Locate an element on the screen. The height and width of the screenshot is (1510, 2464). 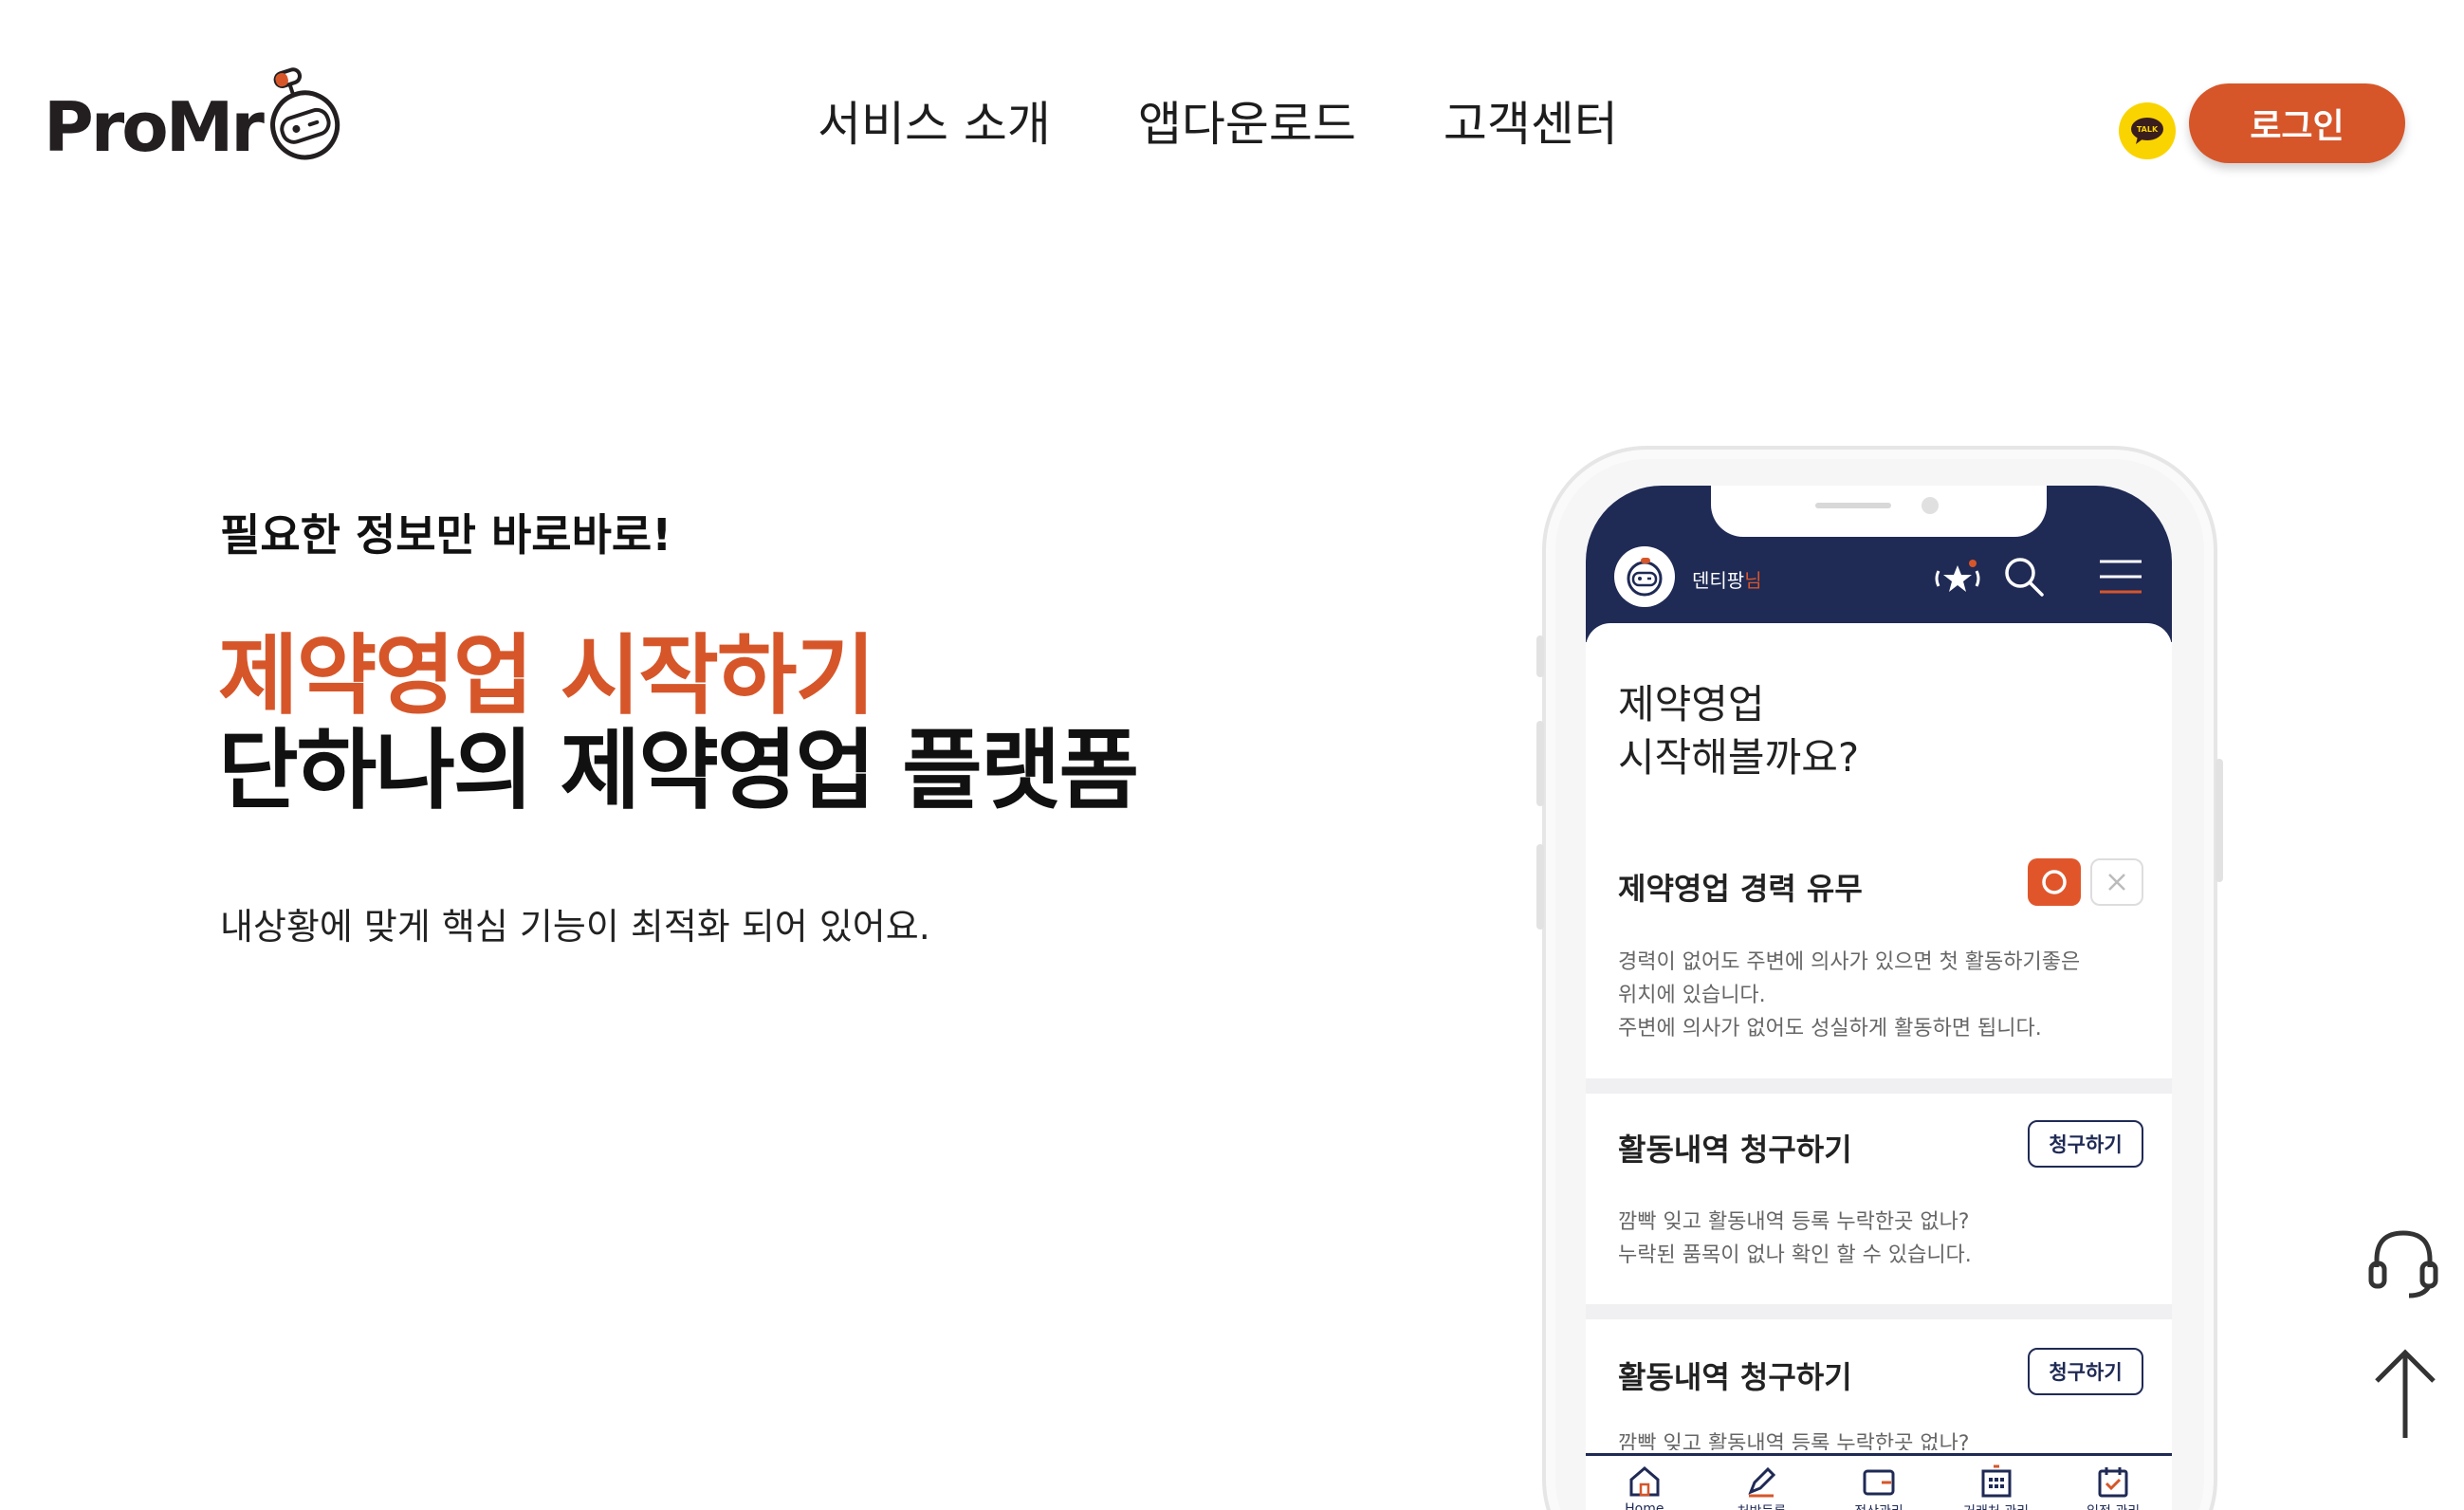
bnav-prescription: 처방등록 is located at coordinates (1761, 1487).